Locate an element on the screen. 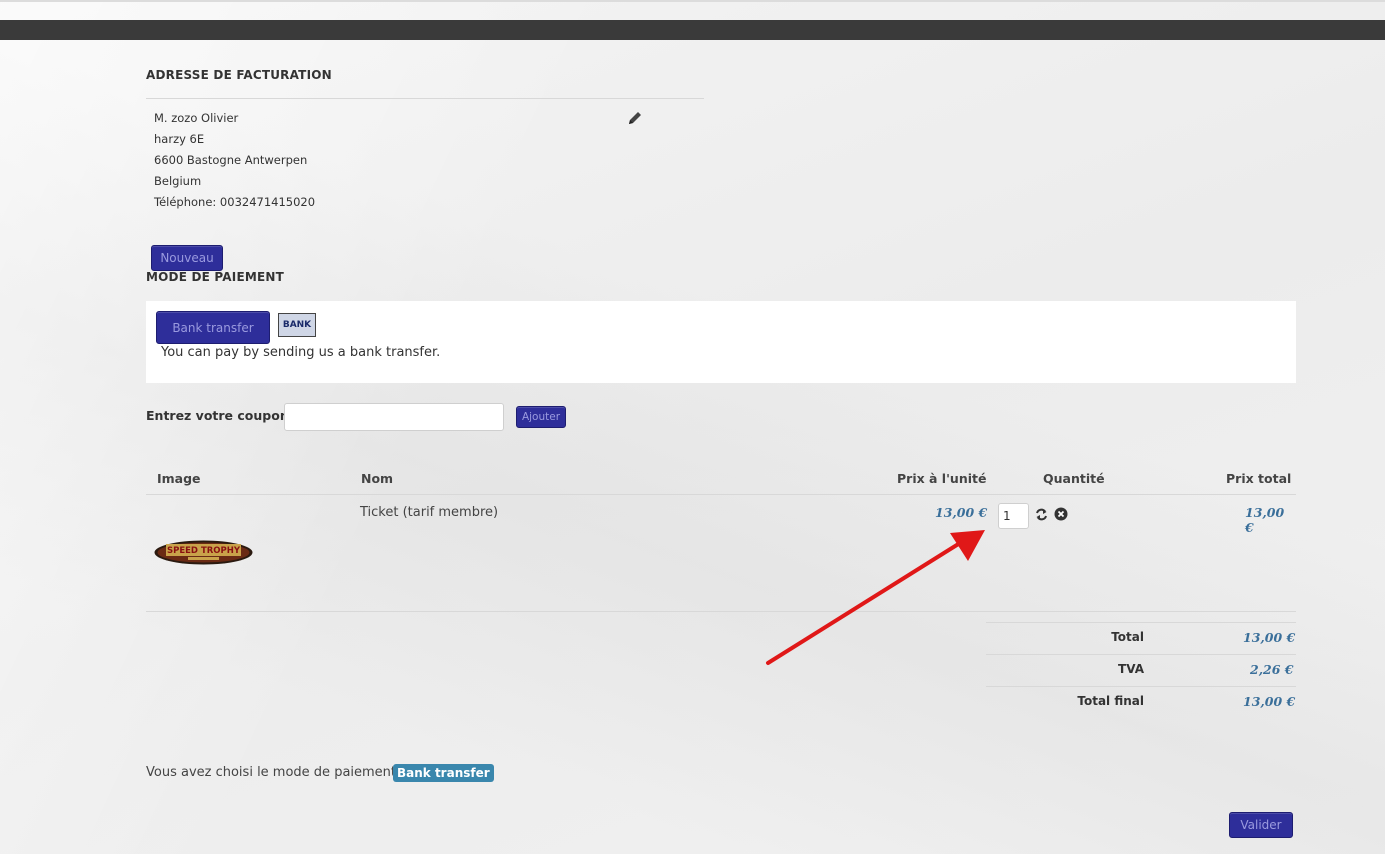 This screenshot has height=854, width=1385. payment-panel is located at coordinates (721, 342).